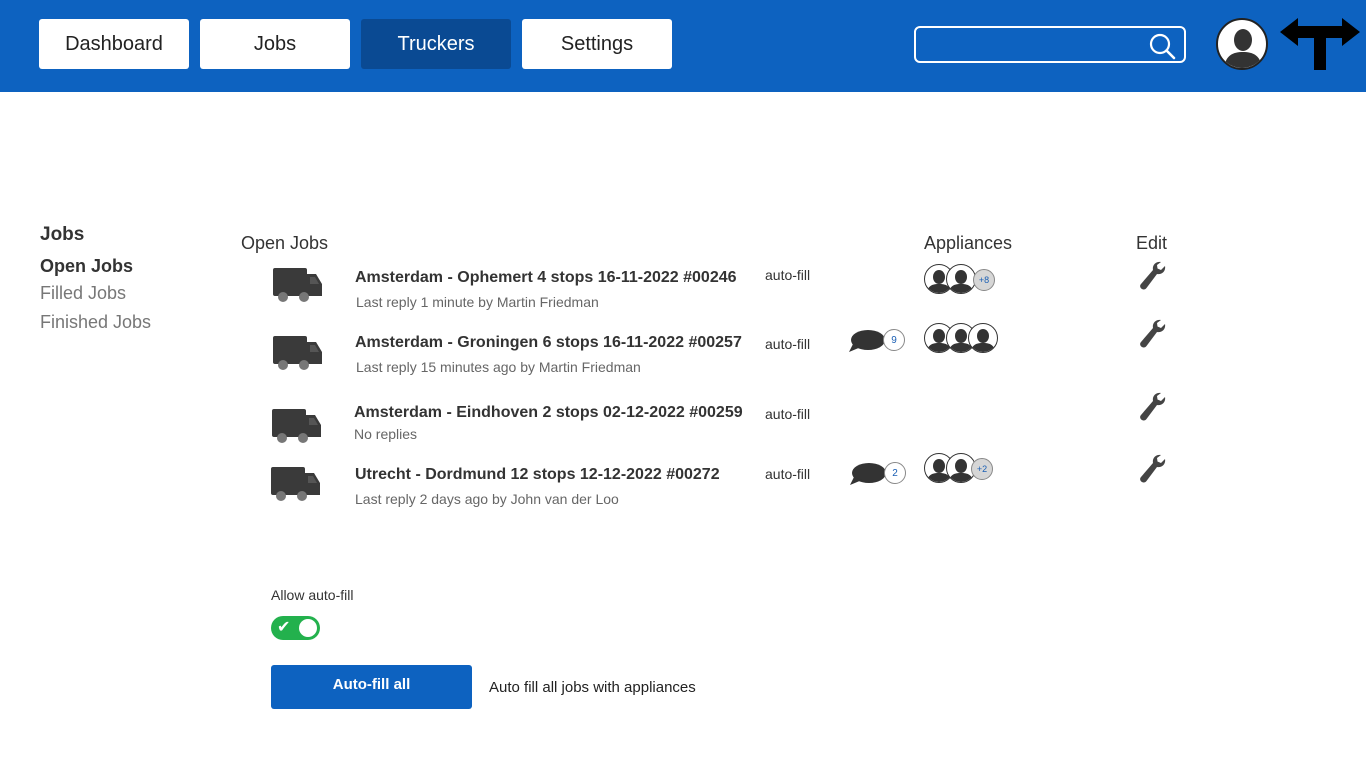 This screenshot has height=768, width=1366. What do you see at coordinates (436, 44) in the screenshot?
I see `nav-truckers-button: Truckers` at bounding box center [436, 44].